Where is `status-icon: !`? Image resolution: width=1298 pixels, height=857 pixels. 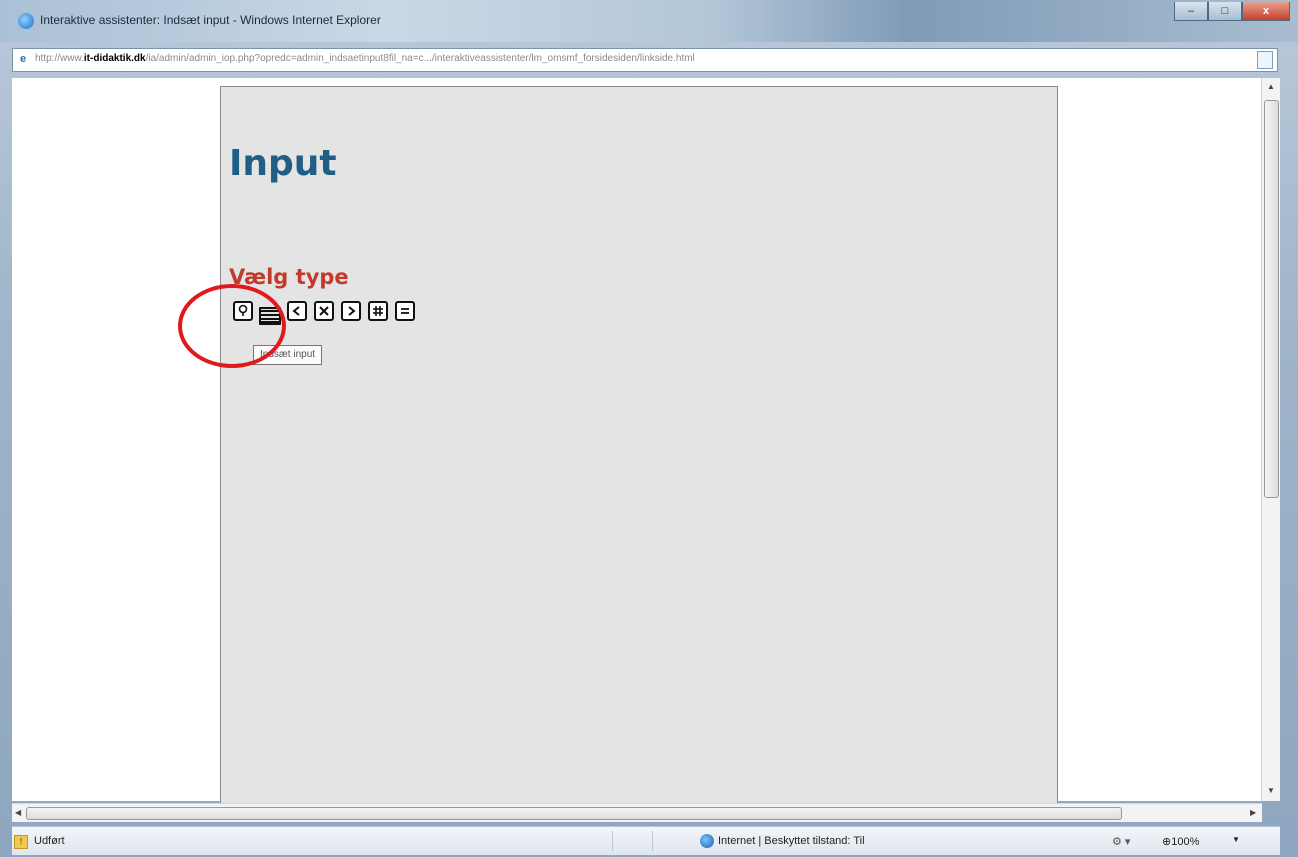 status-icon: ! is located at coordinates (21, 842).